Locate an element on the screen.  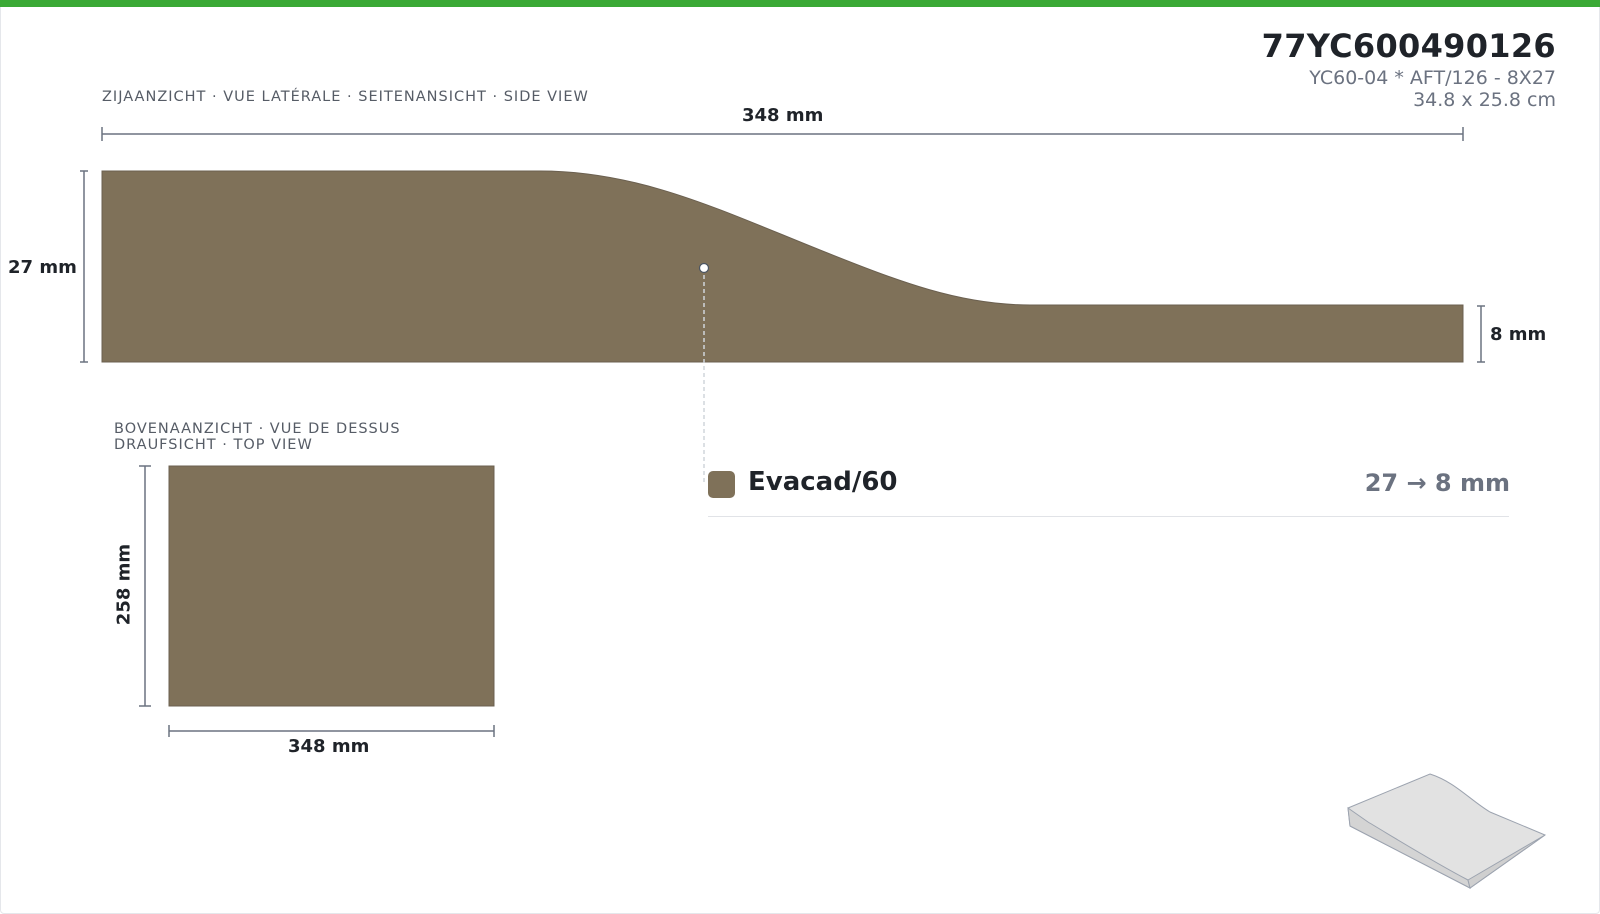
side-height-start-dimension-line is located at coordinates (84, 266).